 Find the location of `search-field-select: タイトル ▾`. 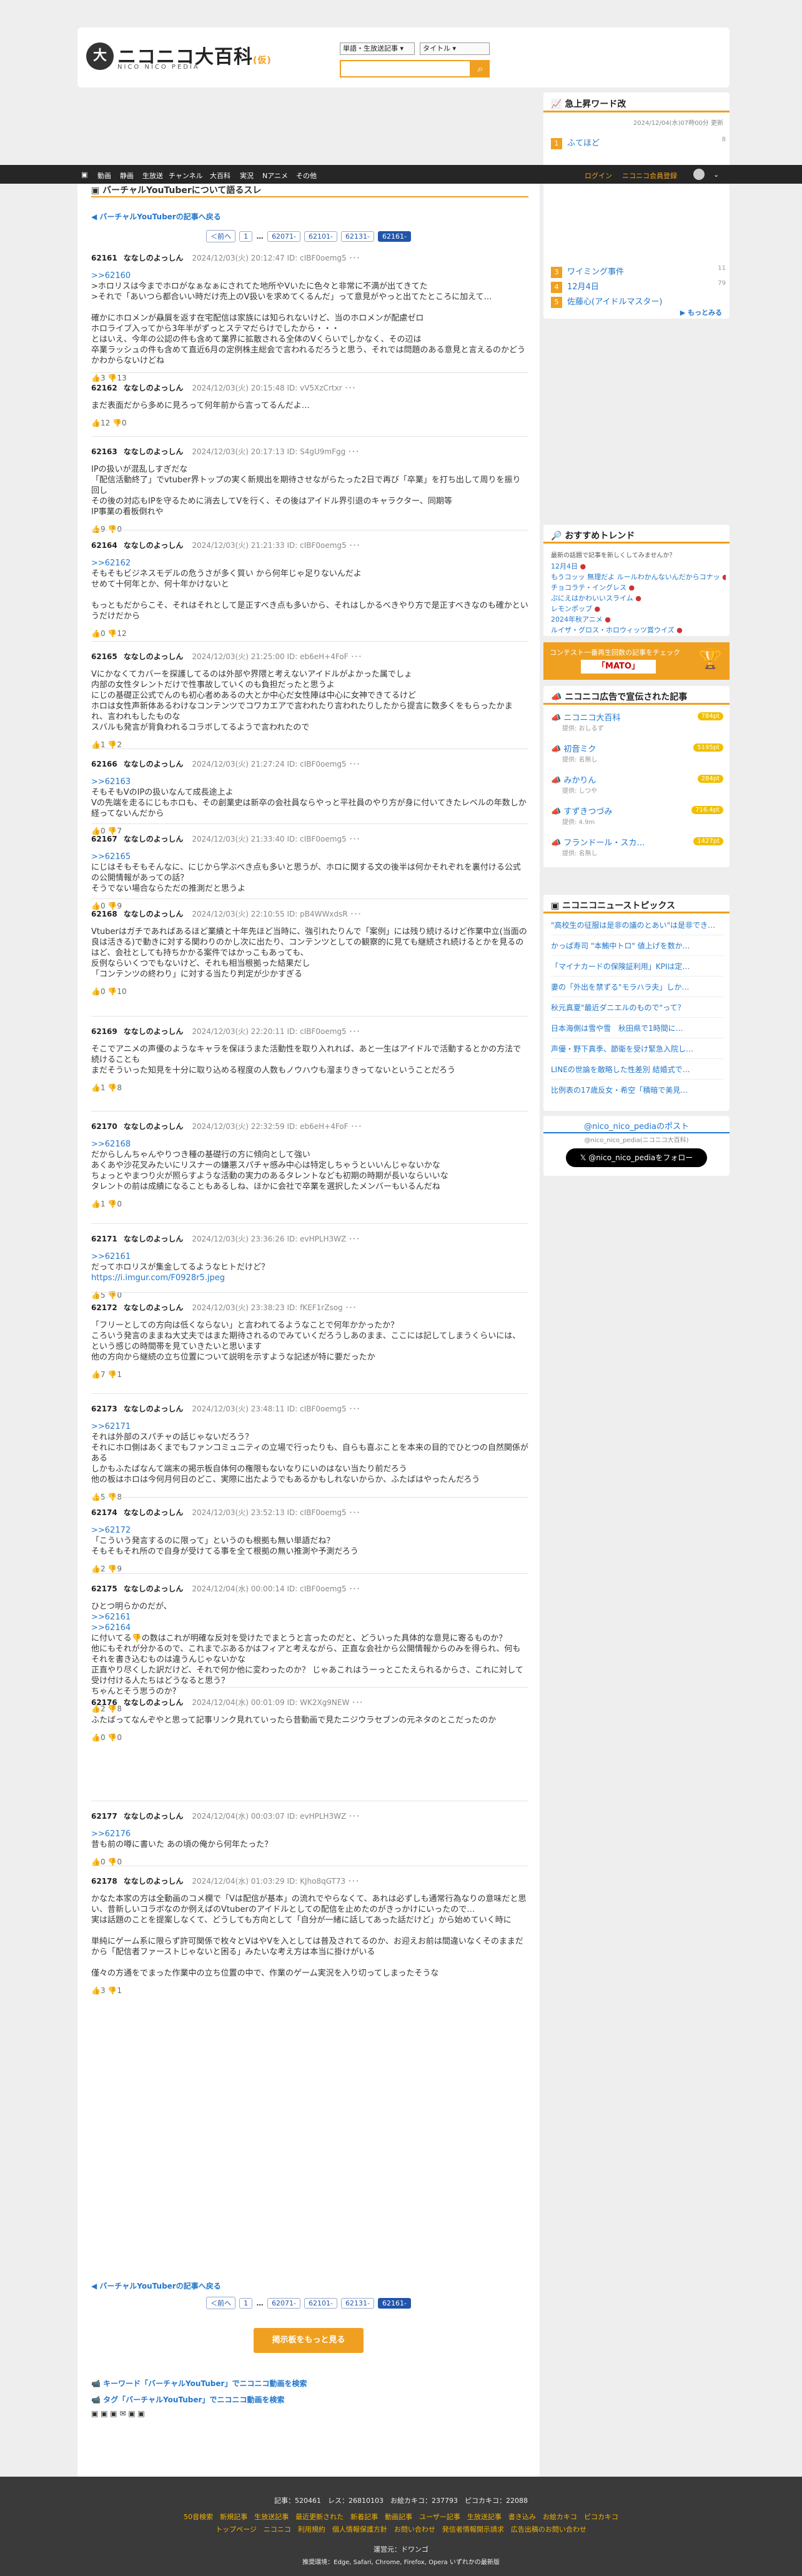

search-field-select: タイトル ▾ is located at coordinates (455, 48).